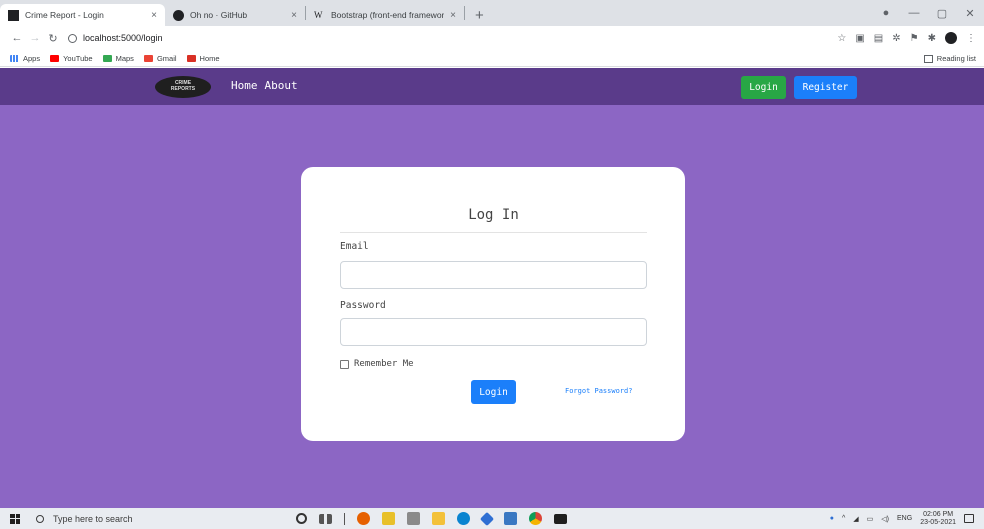  I want to click on nav-link-home: Home, so click(244, 85).